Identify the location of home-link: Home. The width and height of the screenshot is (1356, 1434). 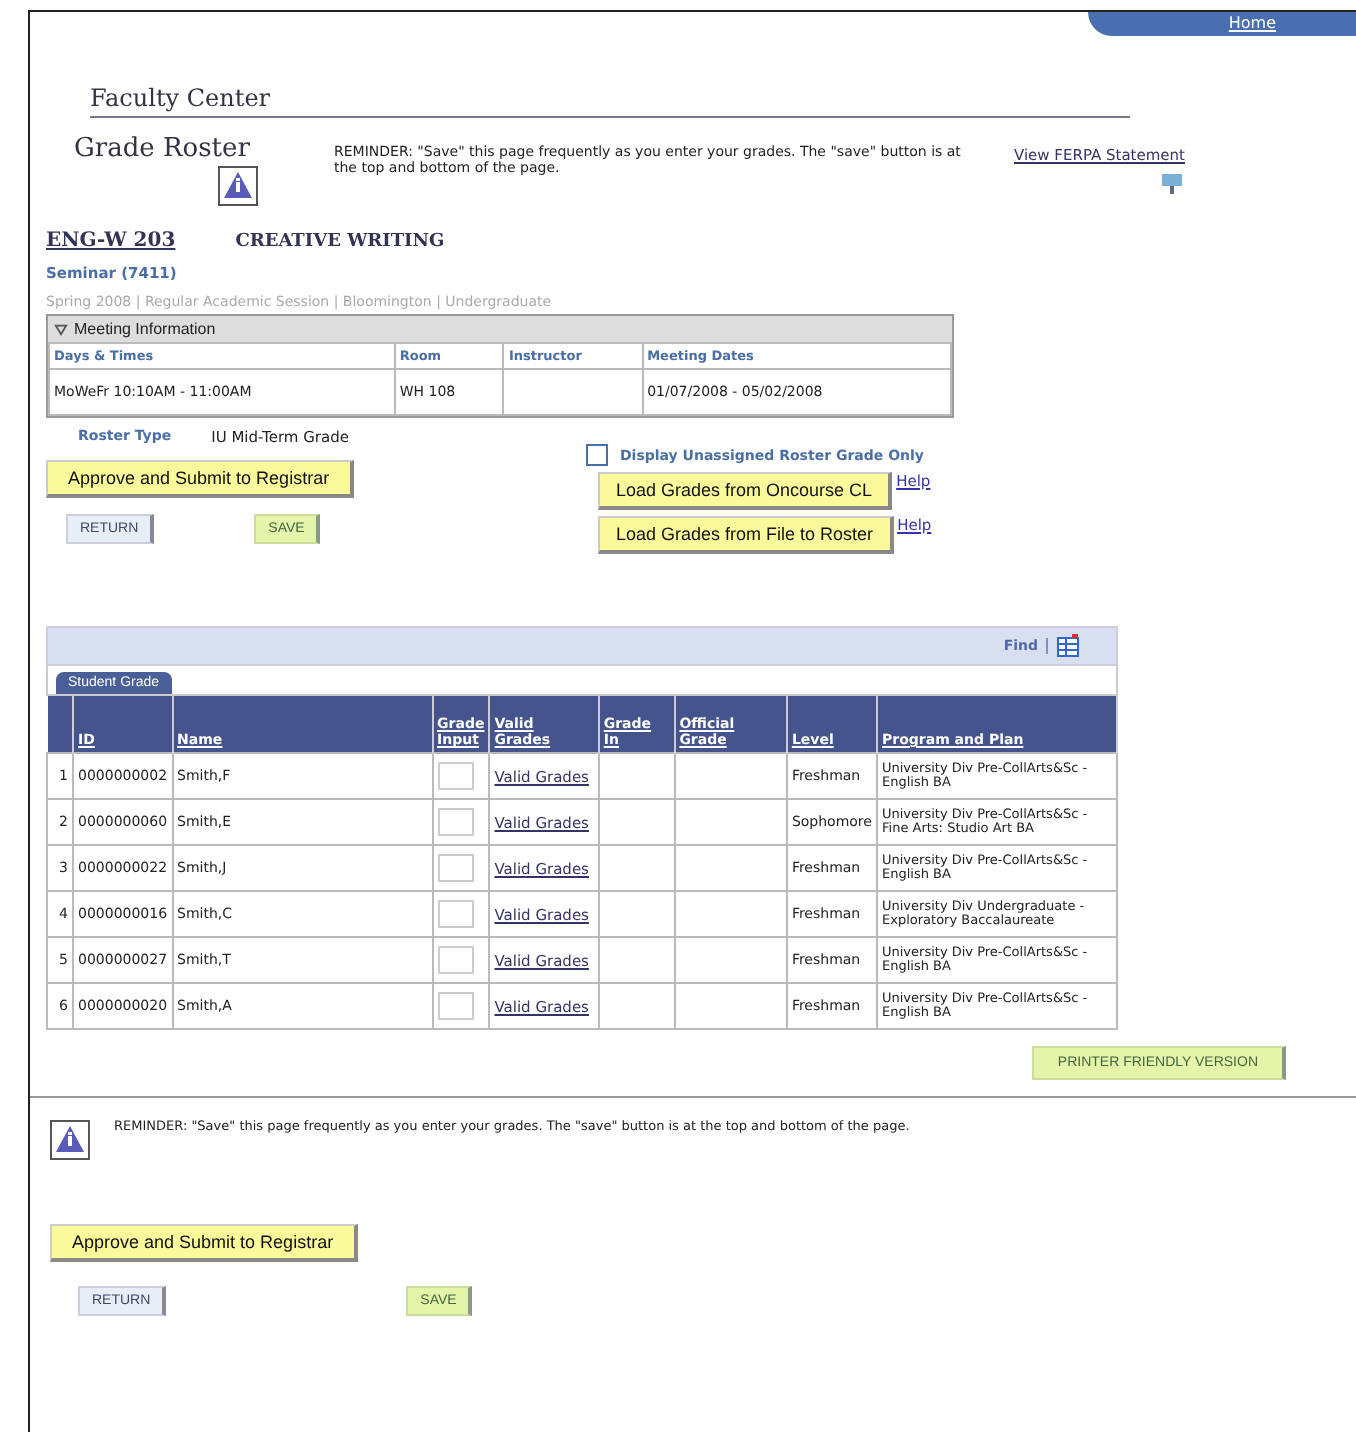
(1222, 24).